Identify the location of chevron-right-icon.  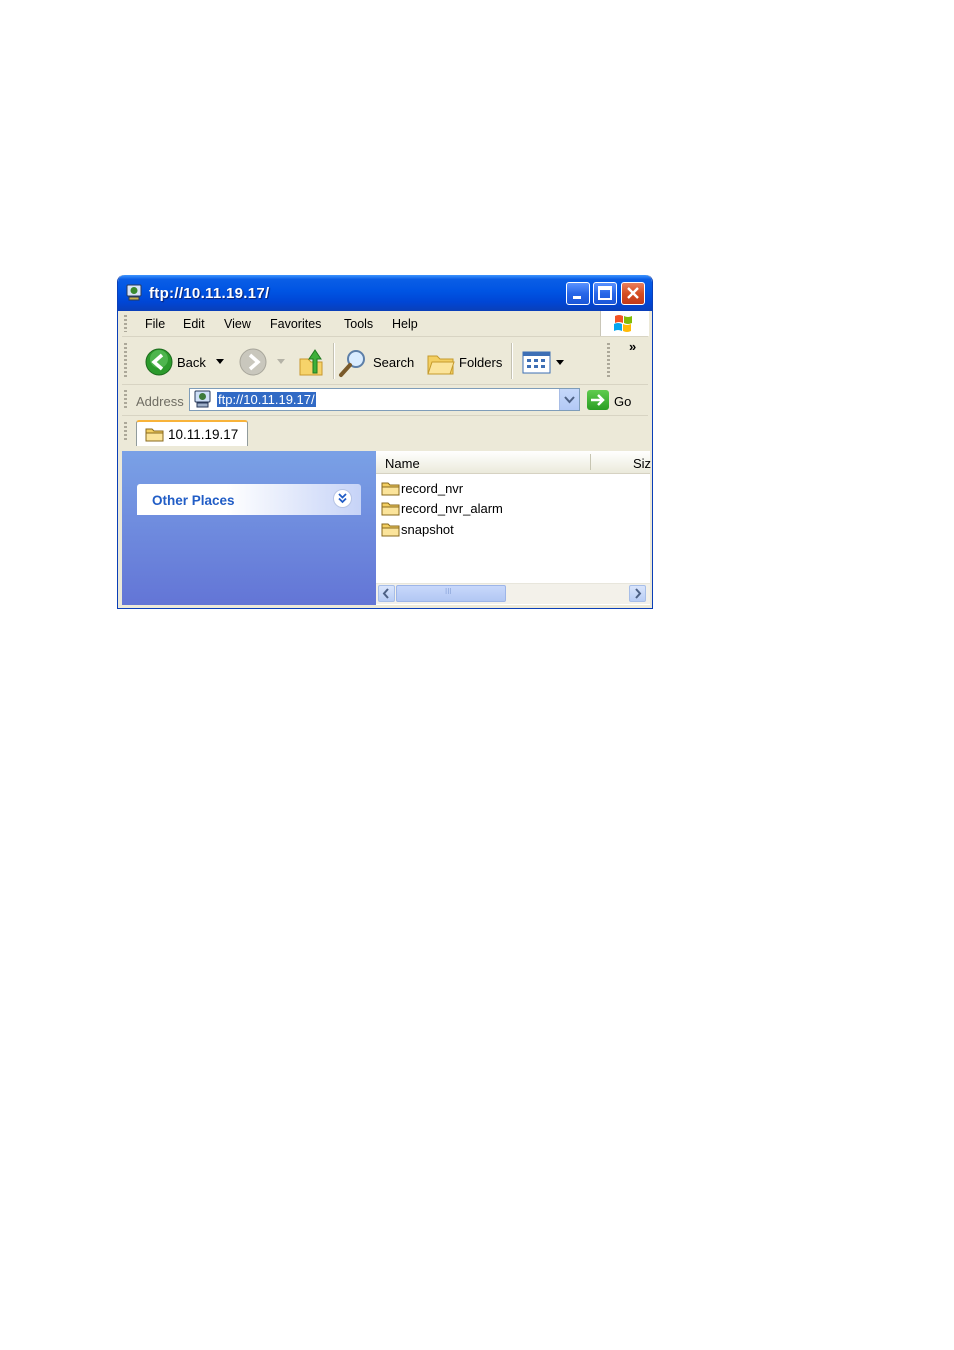
(638, 593).